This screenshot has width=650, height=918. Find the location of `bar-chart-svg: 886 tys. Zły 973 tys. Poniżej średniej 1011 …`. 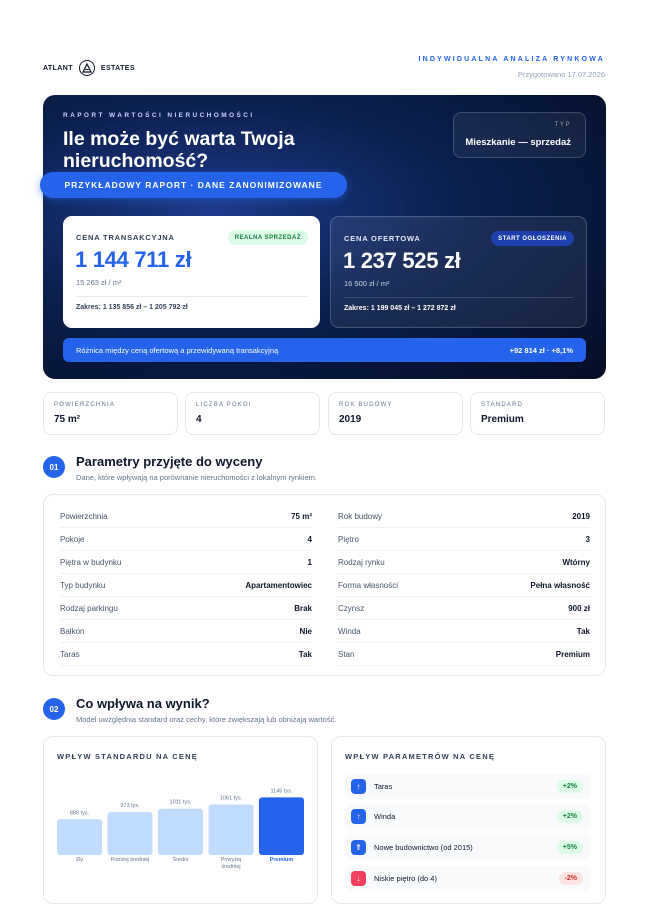

bar-chart-svg: 886 tys. Zły 973 tys. Poniżej średniej 1011 … is located at coordinates (180, 829).